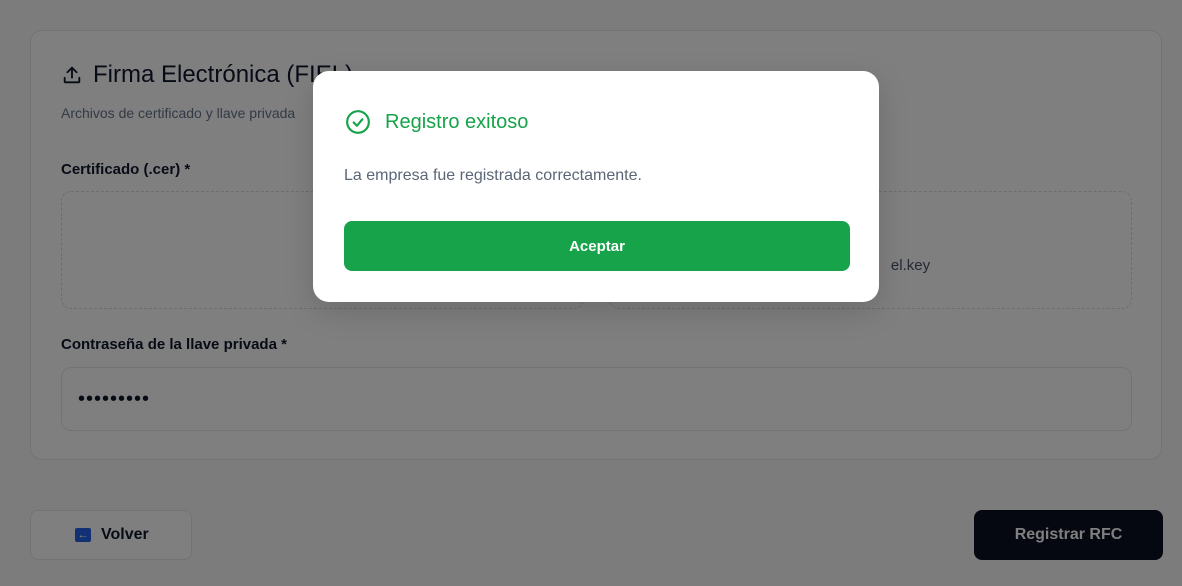 This screenshot has height=586, width=1182. I want to click on check-circle-icon, so click(358, 122).